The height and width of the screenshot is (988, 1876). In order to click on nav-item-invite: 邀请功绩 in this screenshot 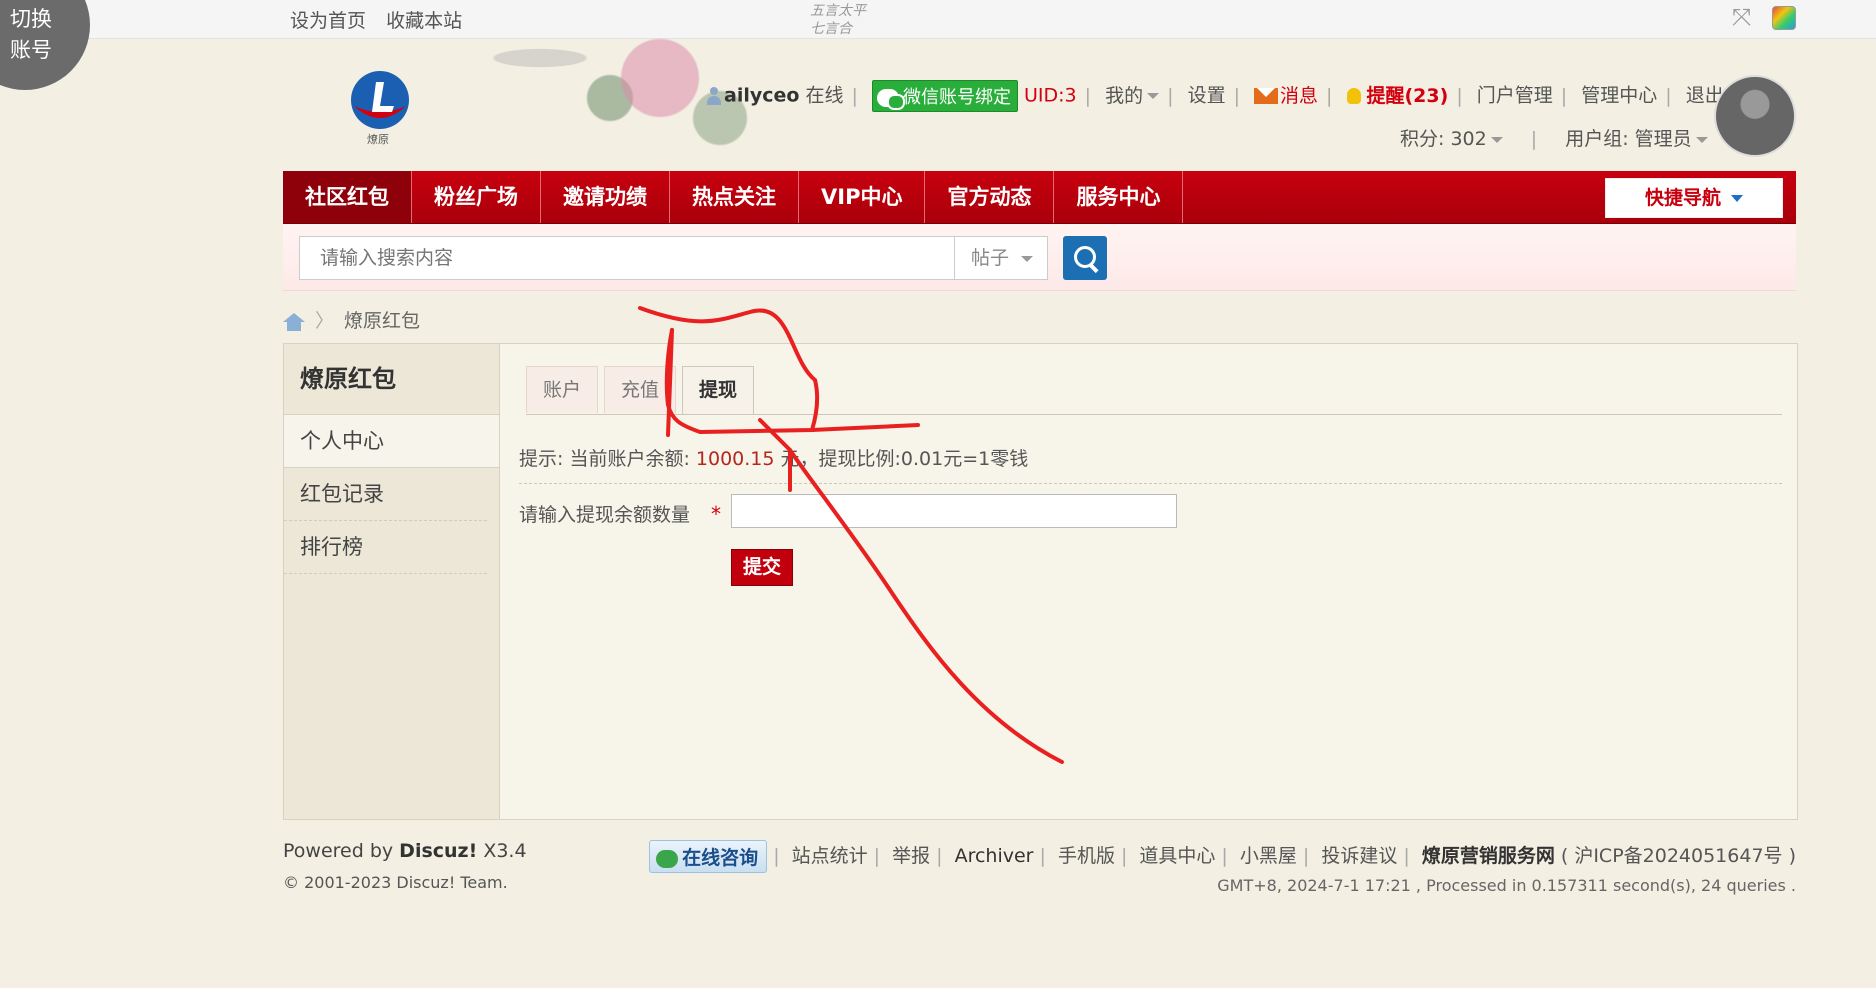, I will do `click(605, 197)`.